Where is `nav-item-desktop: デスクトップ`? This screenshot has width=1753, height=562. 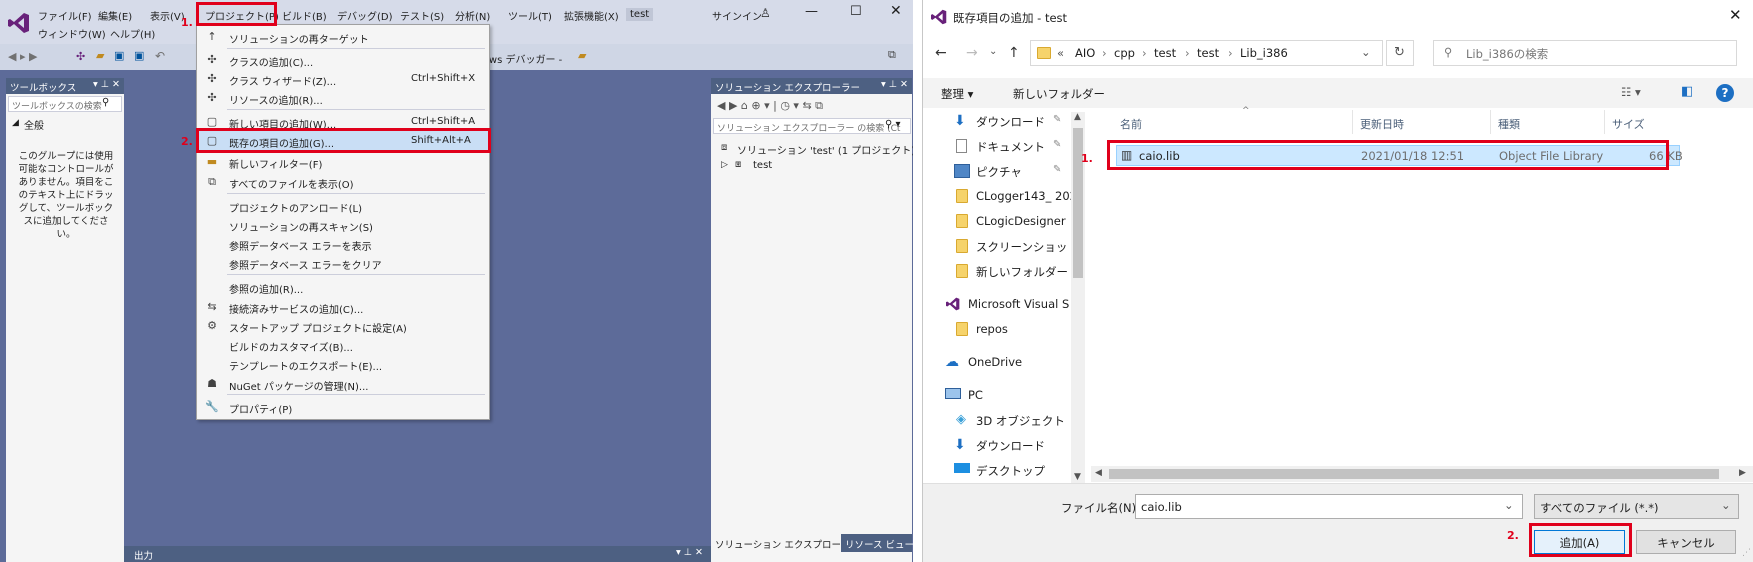 nav-item-desktop: デスクトップ is located at coordinates (998, 470).